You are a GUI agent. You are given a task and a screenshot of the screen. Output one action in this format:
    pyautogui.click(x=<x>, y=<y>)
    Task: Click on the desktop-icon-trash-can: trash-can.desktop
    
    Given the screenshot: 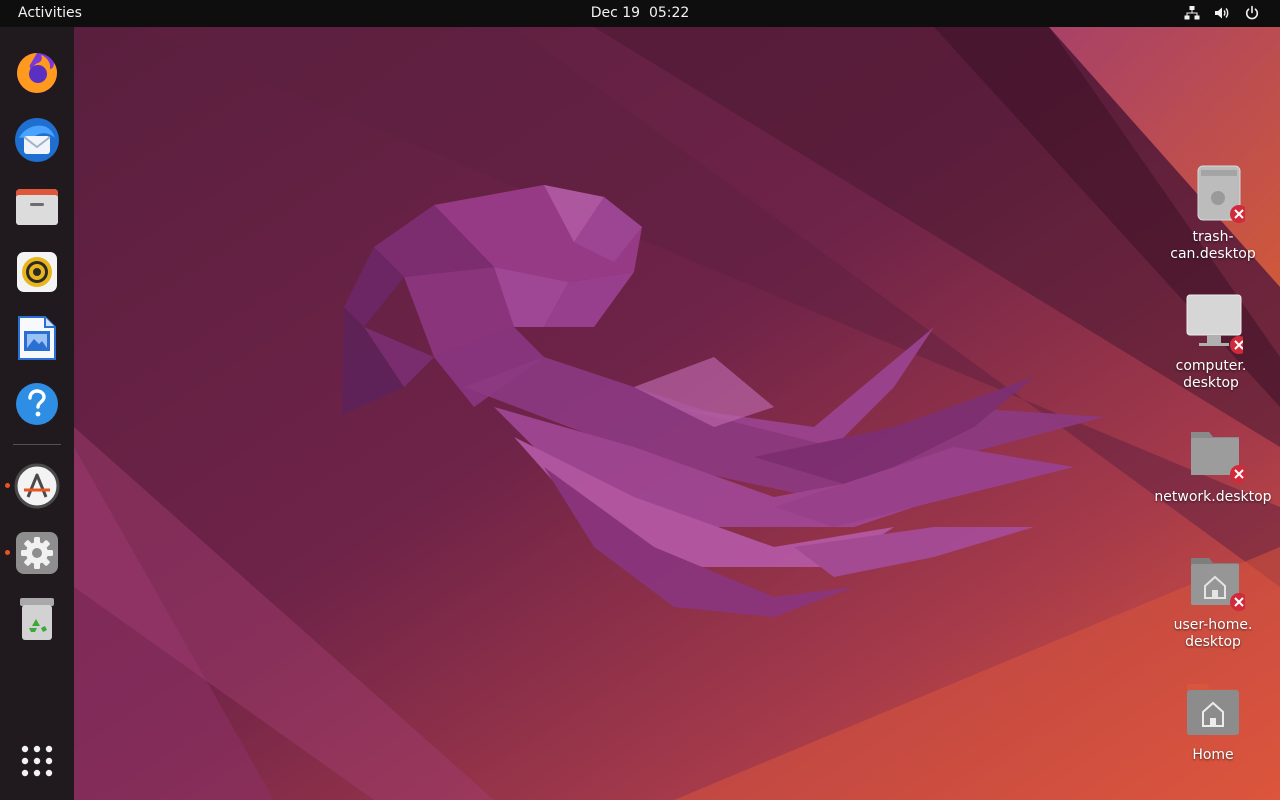 What is the action you would take?
    pyautogui.click(x=1213, y=212)
    